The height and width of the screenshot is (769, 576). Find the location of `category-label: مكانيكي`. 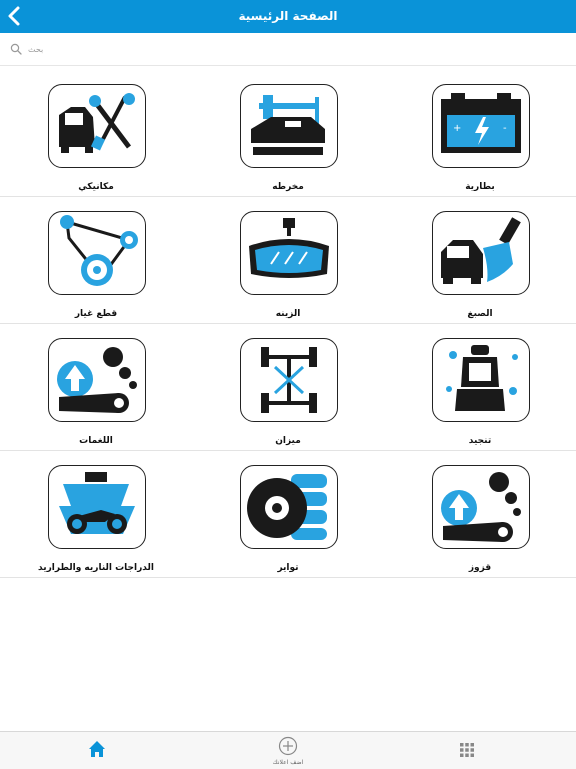

category-label: مكانيكي is located at coordinates (96, 187).